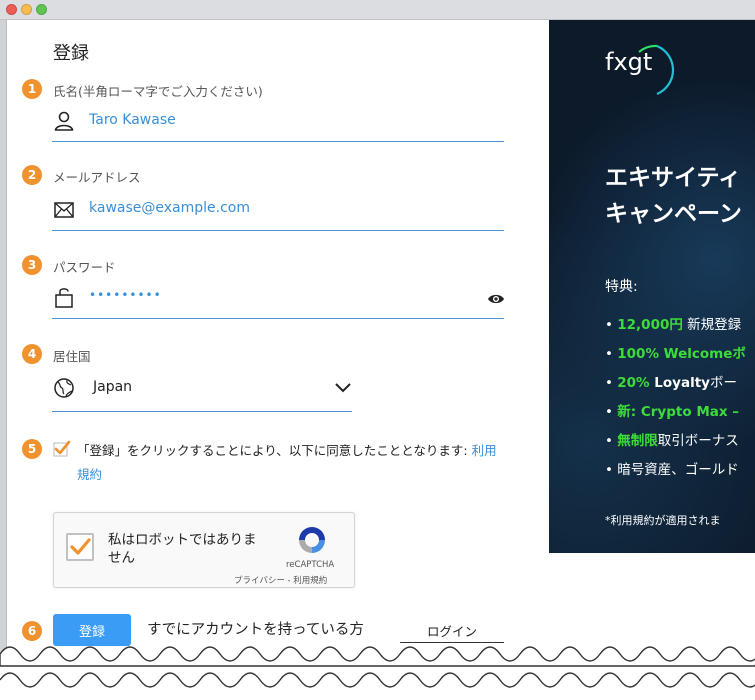  What do you see at coordinates (673, 178) in the screenshot?
I see `promo-headline-line-1: エキサイティ` at bounding box center [673, 178].